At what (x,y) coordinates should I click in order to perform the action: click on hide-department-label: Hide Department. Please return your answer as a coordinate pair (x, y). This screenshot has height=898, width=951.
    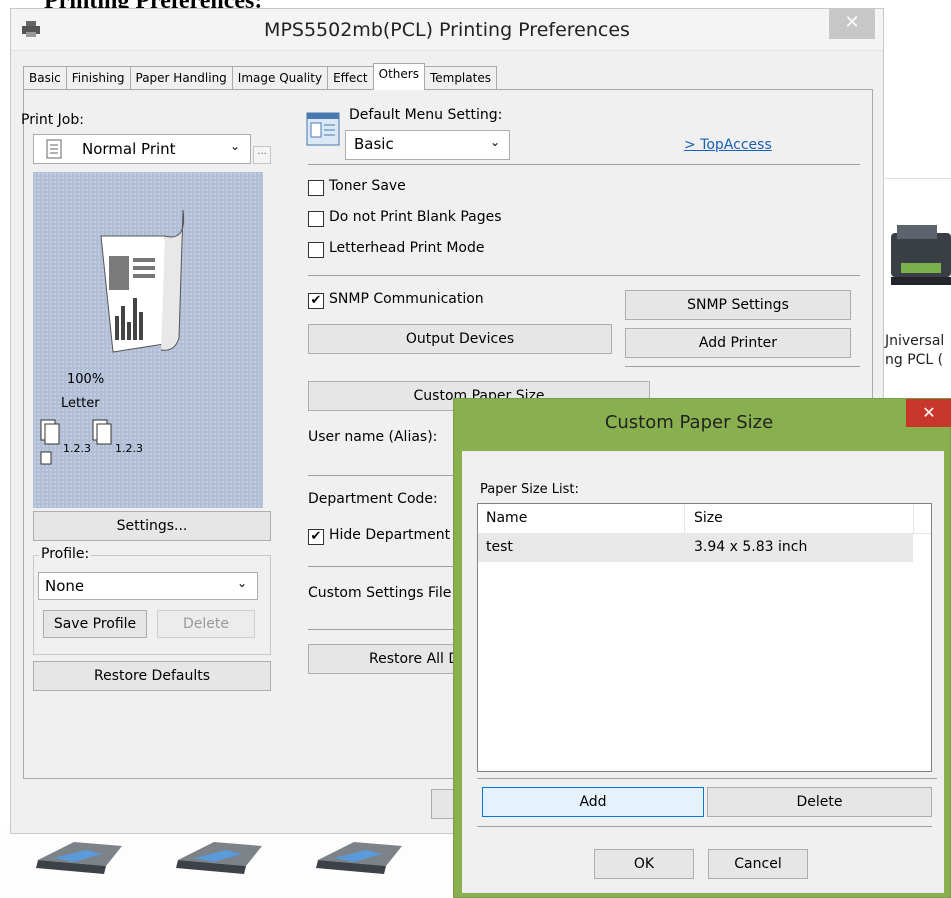
    Looking at the image, I should click on (390, 535).